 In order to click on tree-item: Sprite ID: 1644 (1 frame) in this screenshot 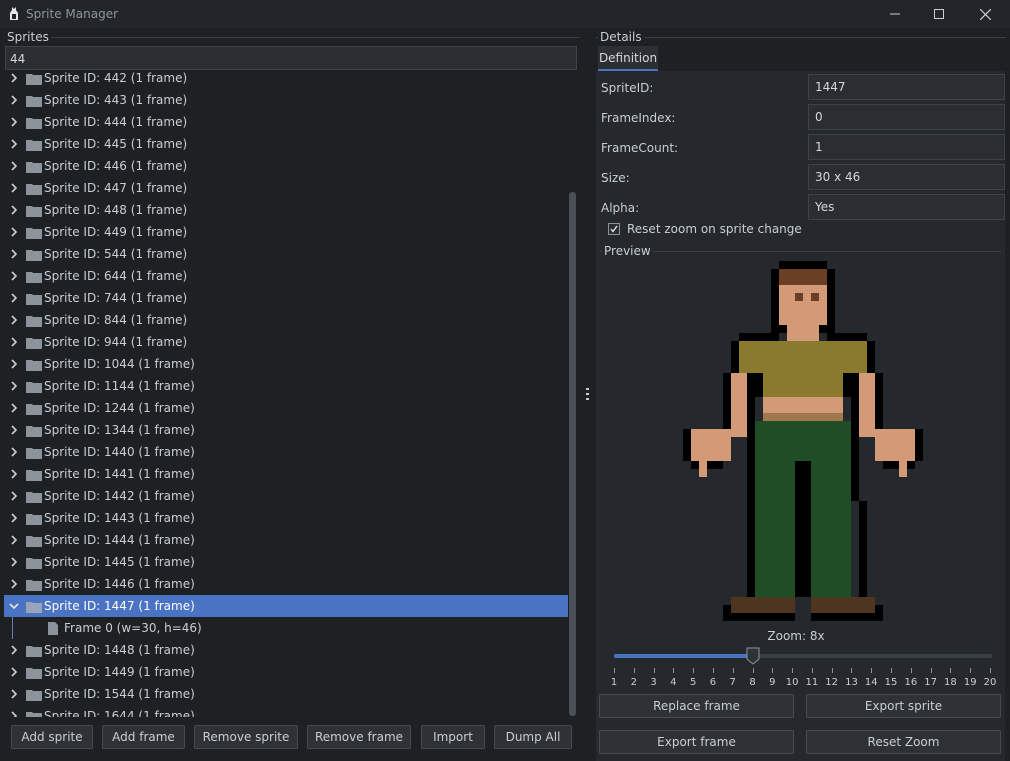, I will do `click(286, 711)`.